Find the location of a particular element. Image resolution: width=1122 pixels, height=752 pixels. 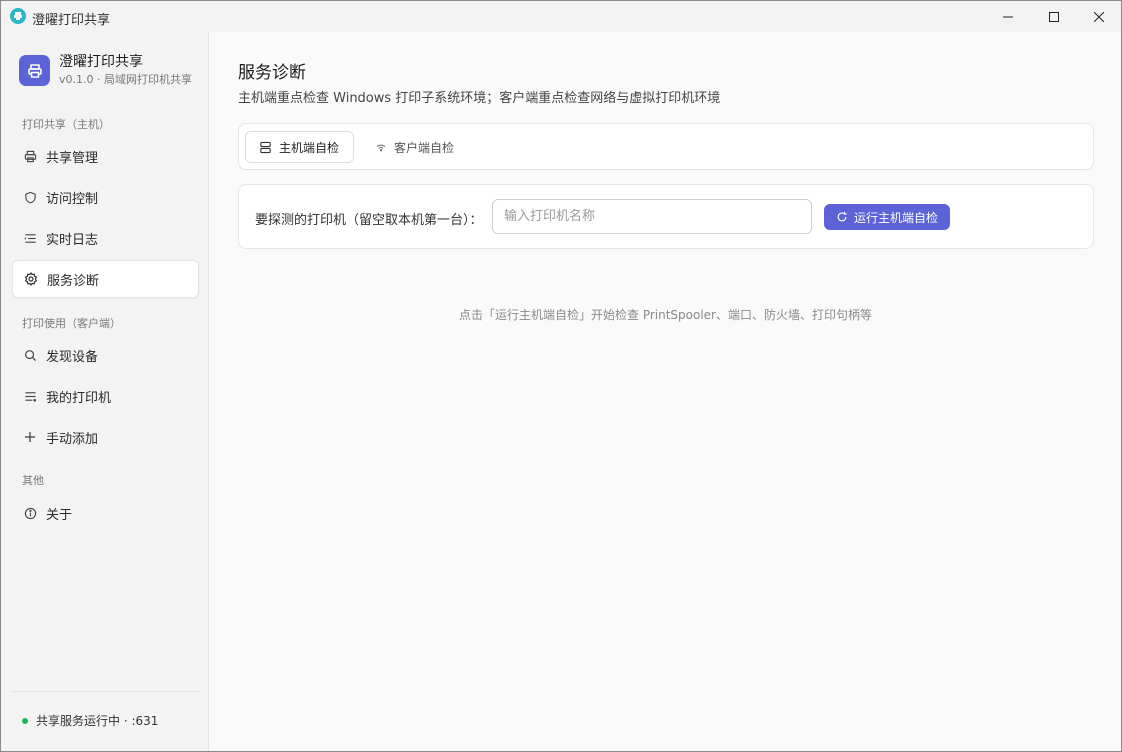

sidebar-item-label: 共享管理 is located at coordinates (72, 158).